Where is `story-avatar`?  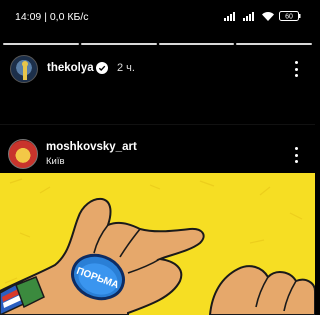 story-avatar is located at coordinates (24, 69).